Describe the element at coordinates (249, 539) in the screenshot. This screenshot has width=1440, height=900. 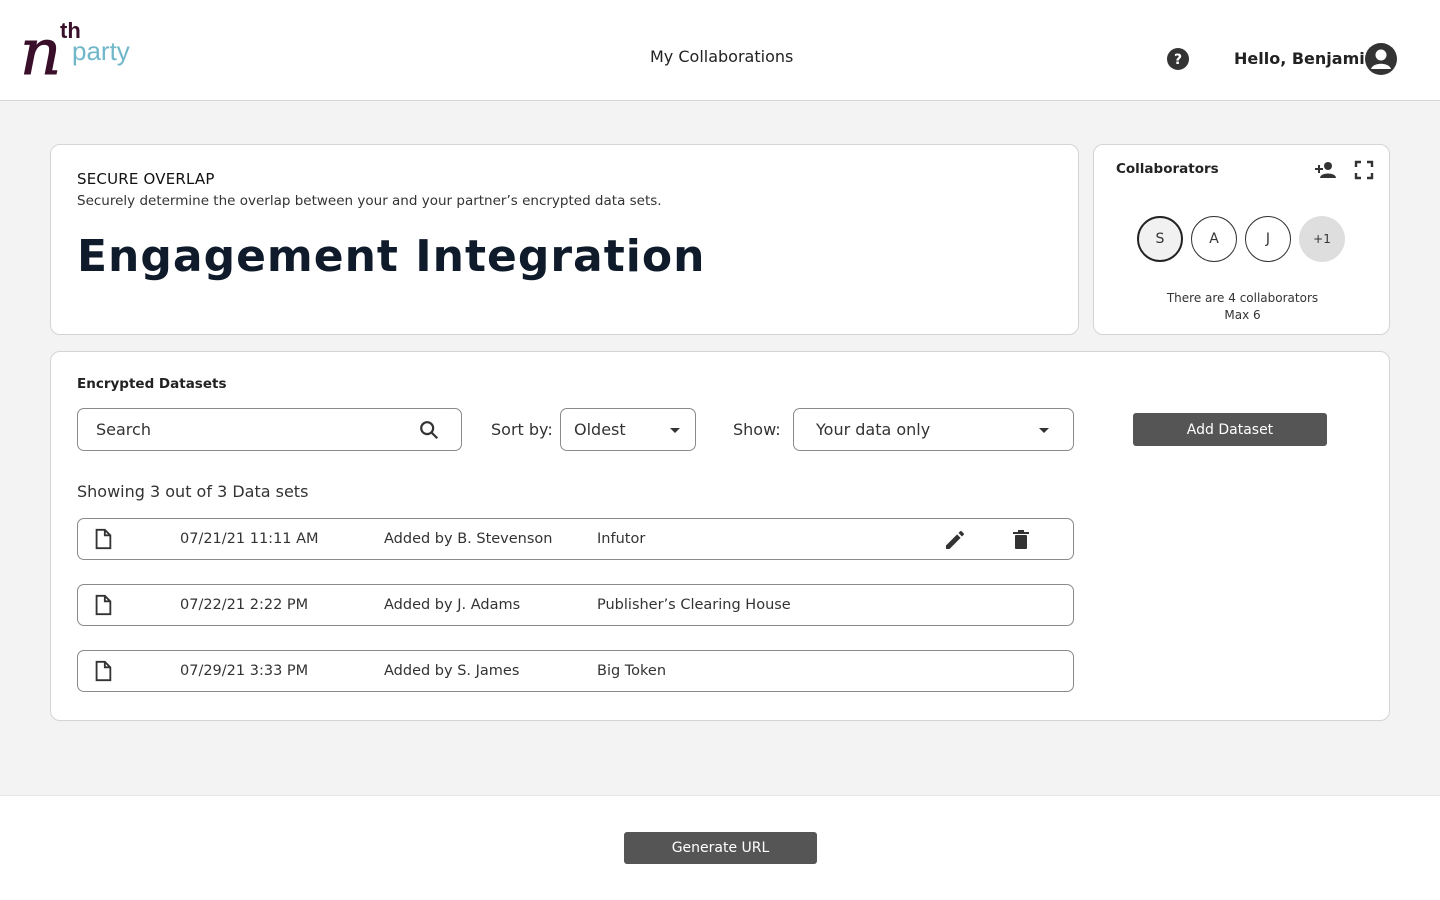
I see `dataset-date: 07/21/21 11:11 AM` at that location.